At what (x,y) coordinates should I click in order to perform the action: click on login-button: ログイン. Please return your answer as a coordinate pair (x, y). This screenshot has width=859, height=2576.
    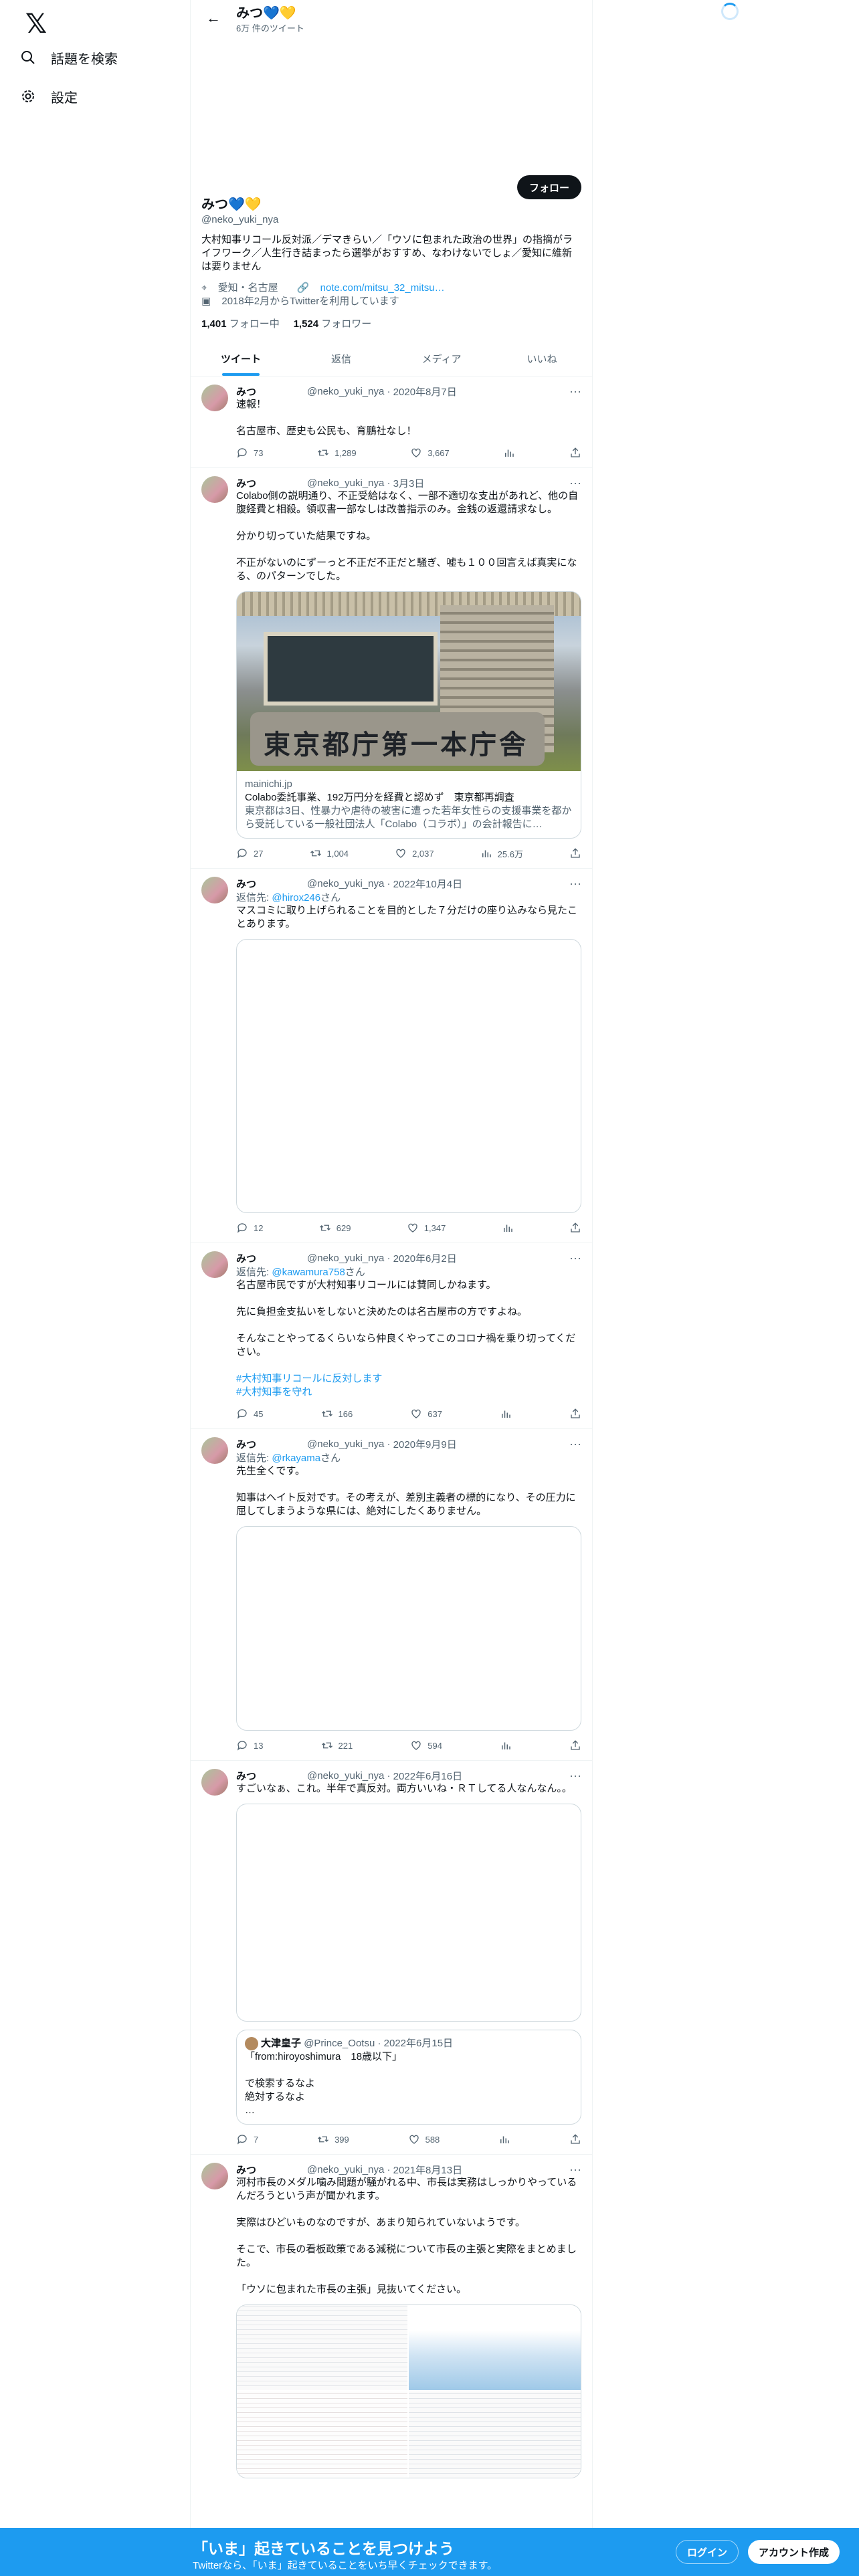
    Looking at the image, I should click on (708, 2552).